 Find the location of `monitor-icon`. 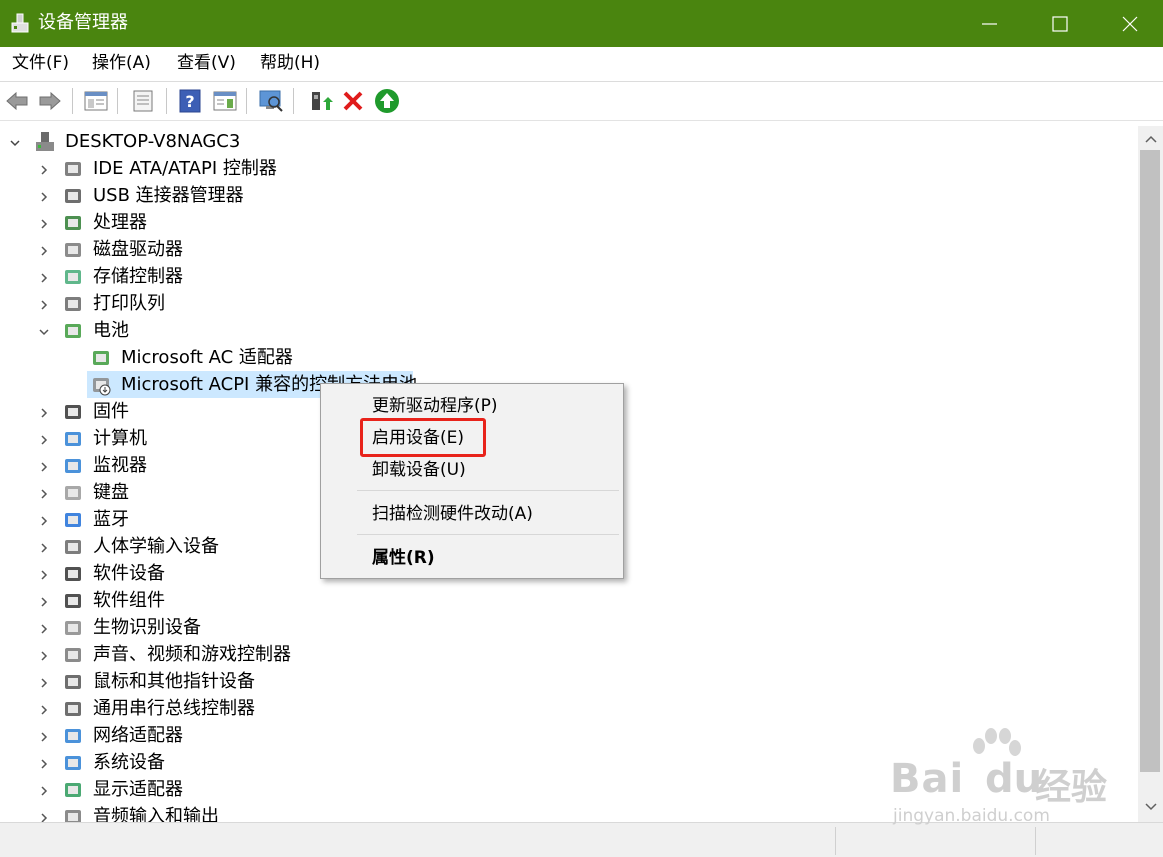

monitor-icon is located at coordinates (73, 466).